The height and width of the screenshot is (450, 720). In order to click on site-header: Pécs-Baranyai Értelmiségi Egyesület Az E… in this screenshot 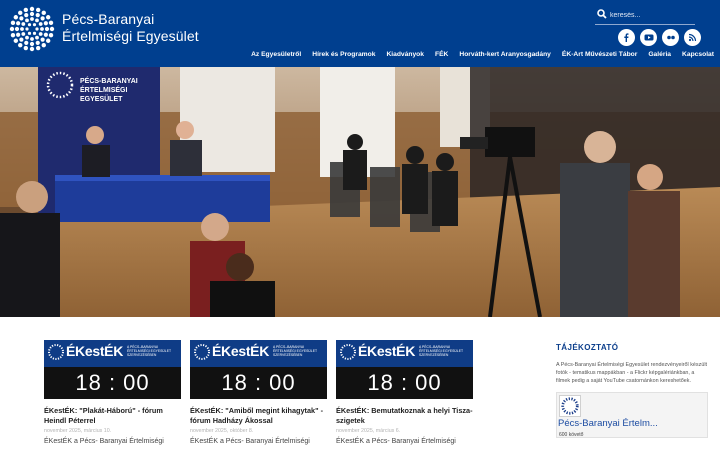, I will do `click(360, 33)`.